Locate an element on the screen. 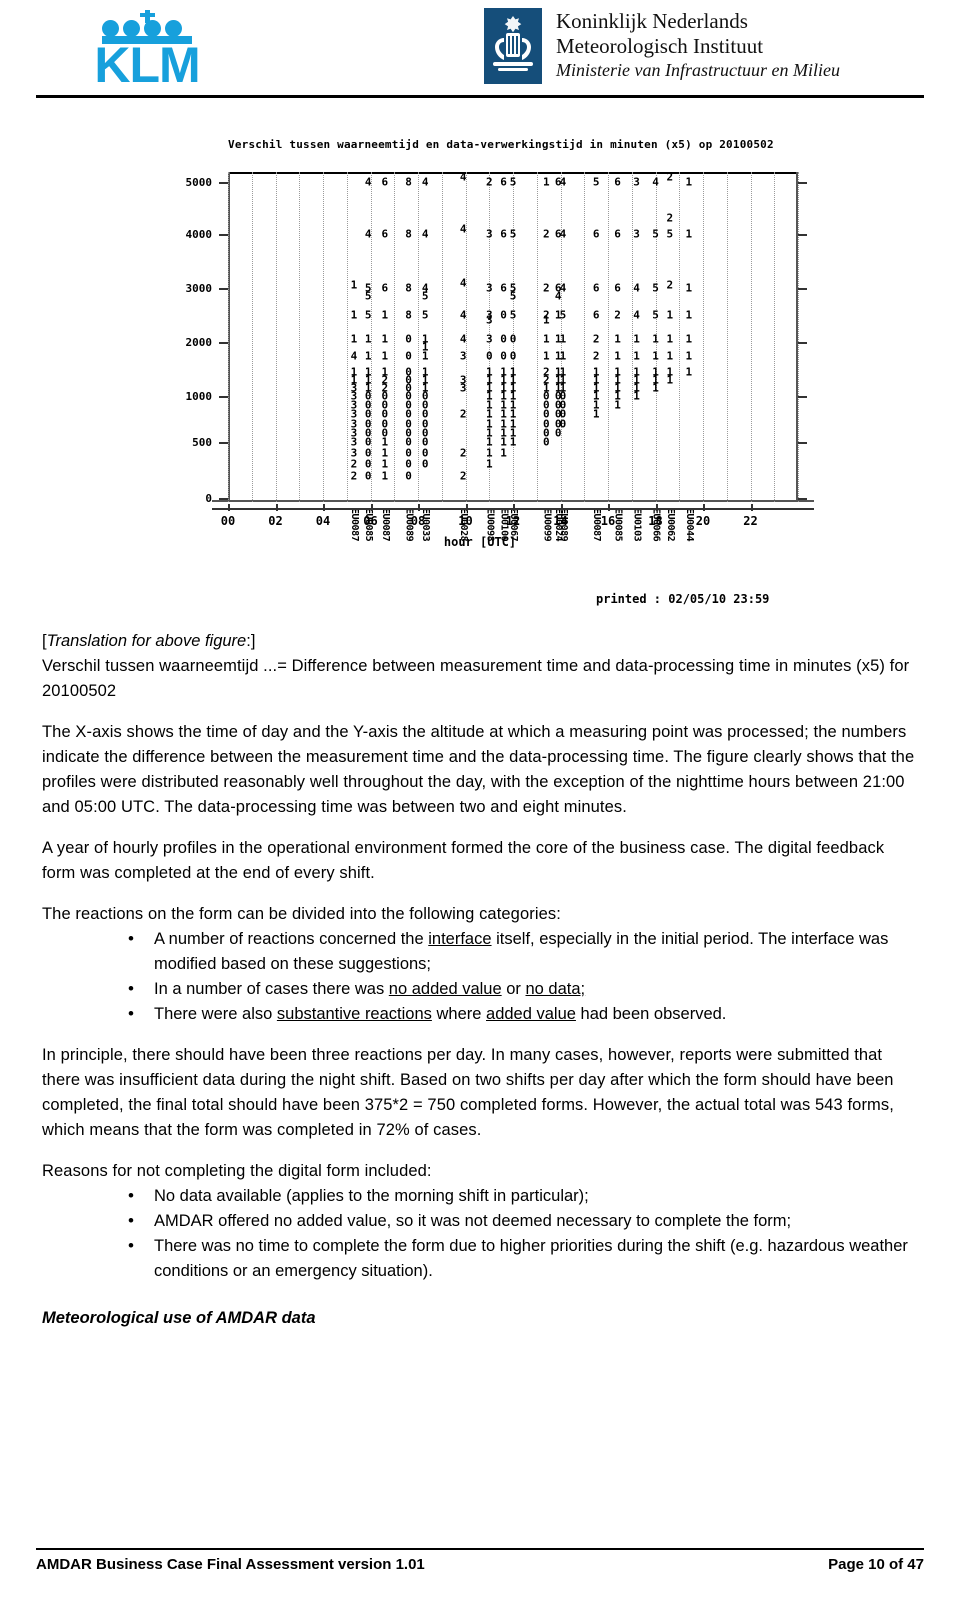 The image size is (960, 1599). klm-wordmark: KLM is located at coordinates (147, 65).